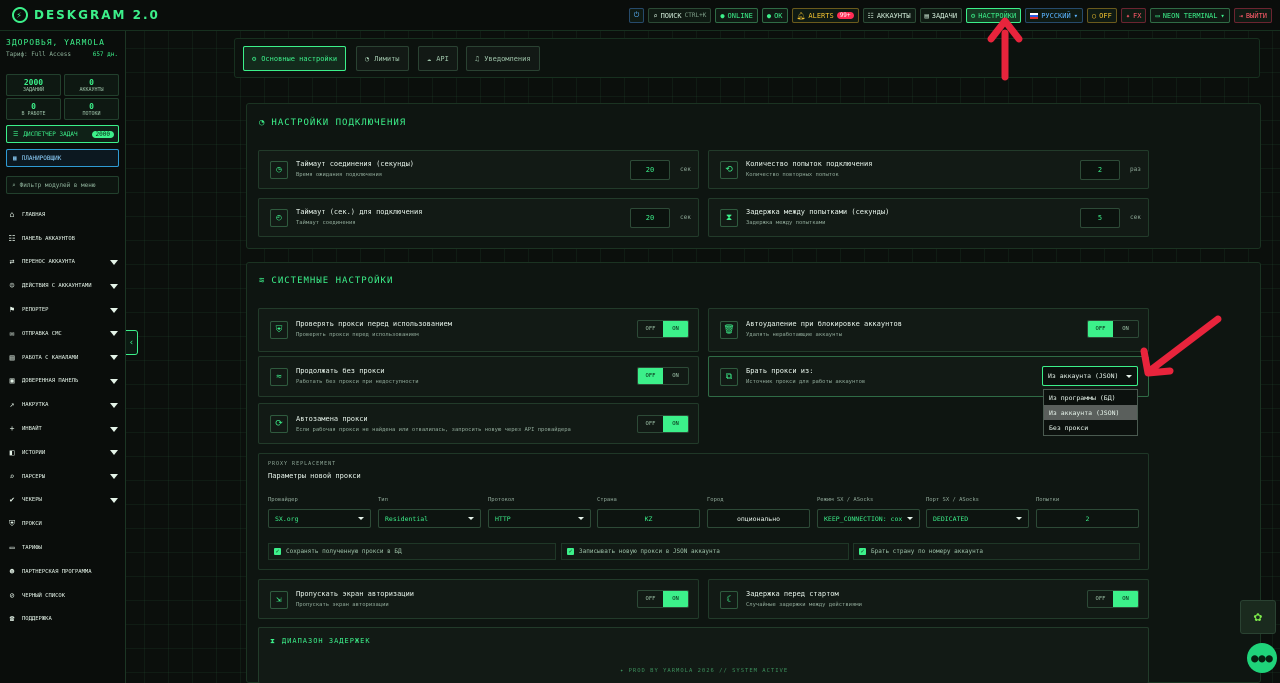 Image resolution: width=1280 pixels, height=683 pixels. Describe the element at coordinates (539, 518) in the screenshot. I see `proxy-field-select: HTTP` at that location.